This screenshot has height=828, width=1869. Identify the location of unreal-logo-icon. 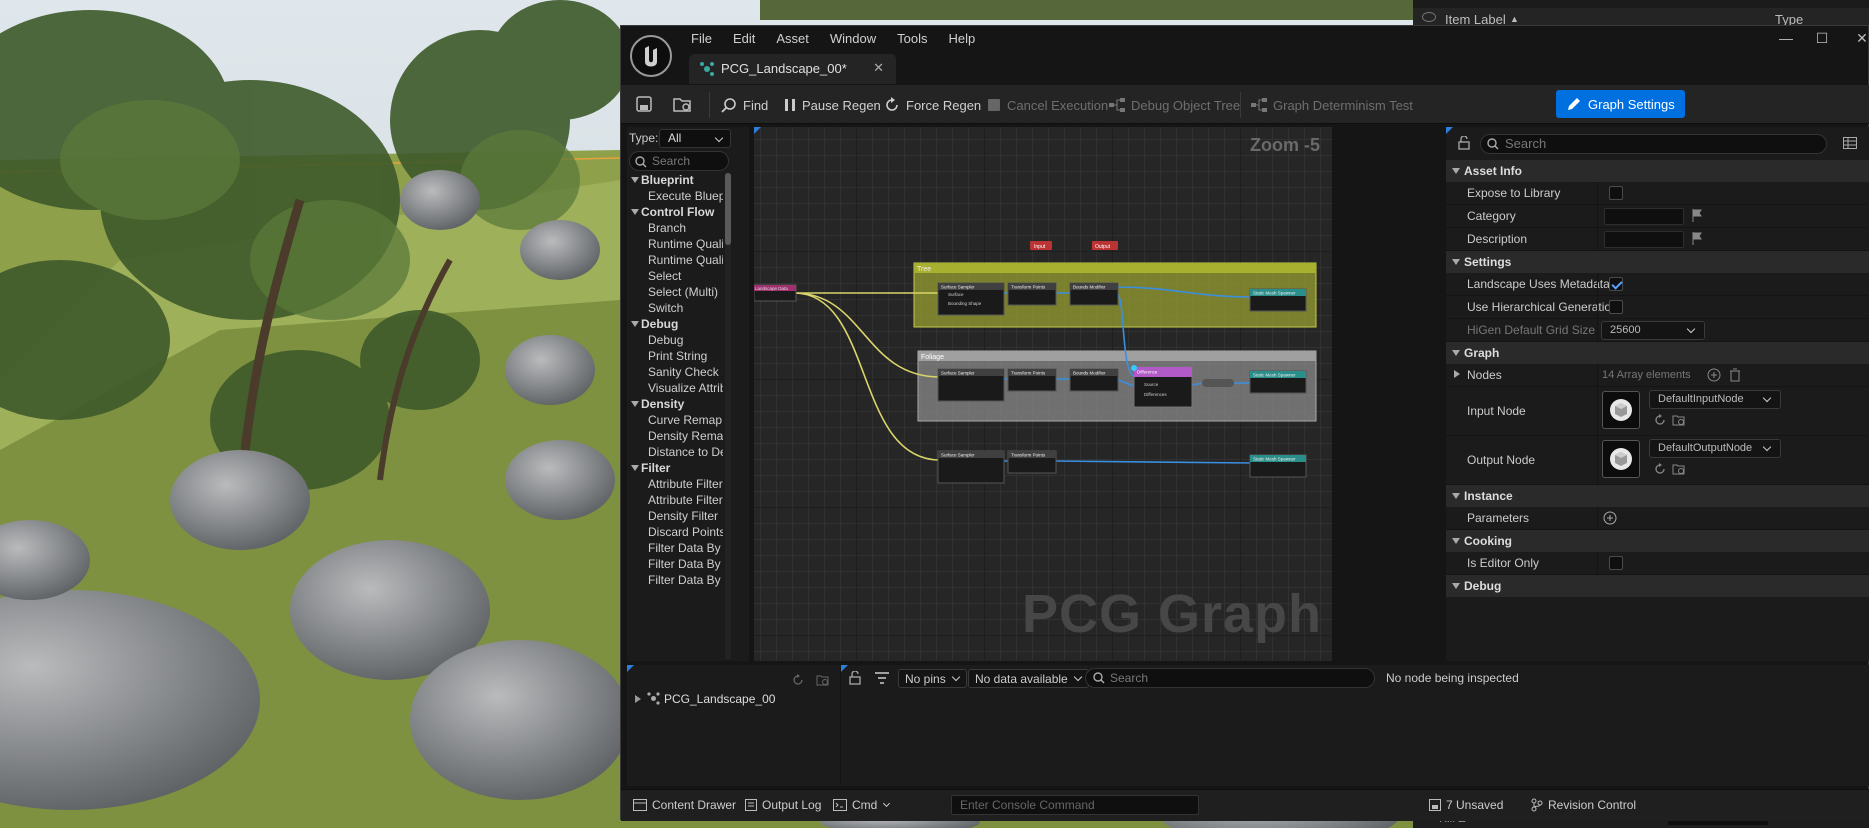
(651, 56).